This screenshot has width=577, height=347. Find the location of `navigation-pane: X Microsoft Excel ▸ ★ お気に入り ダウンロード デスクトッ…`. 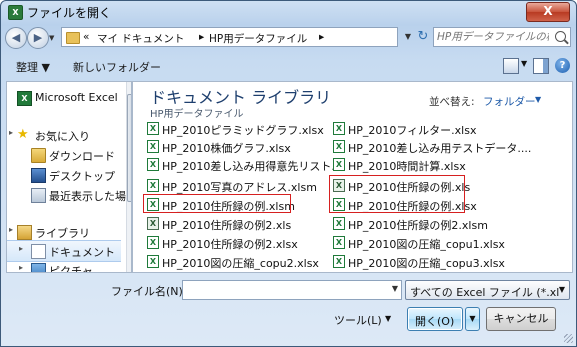

navigation-pane: X Microsoft Excel ▸ ★ お気に入り ダウンロード デスクトッ… is located at coordinates (69, 177).